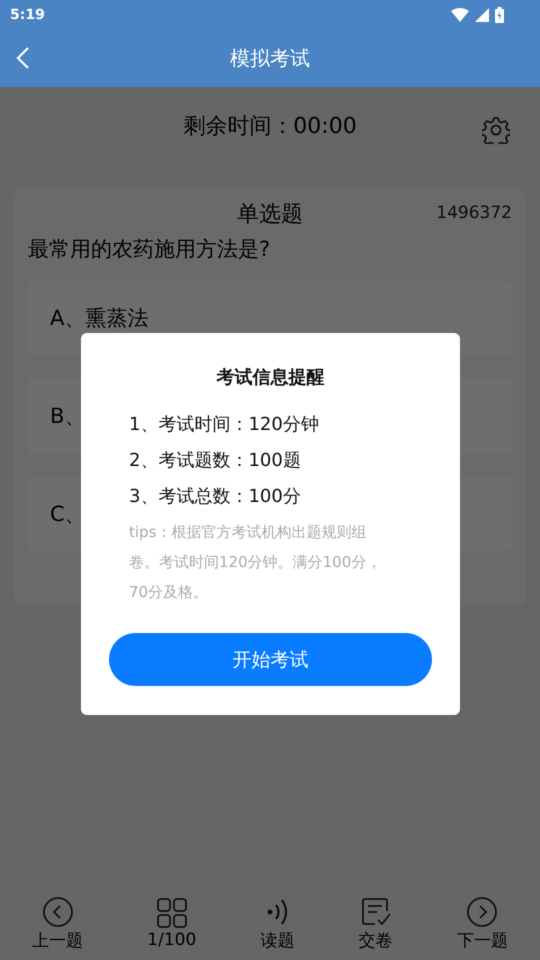  What do you see at coordinates (27, 15) in the screenshot?
I see `status-time: 5:19` at bounding box center [27, 15].